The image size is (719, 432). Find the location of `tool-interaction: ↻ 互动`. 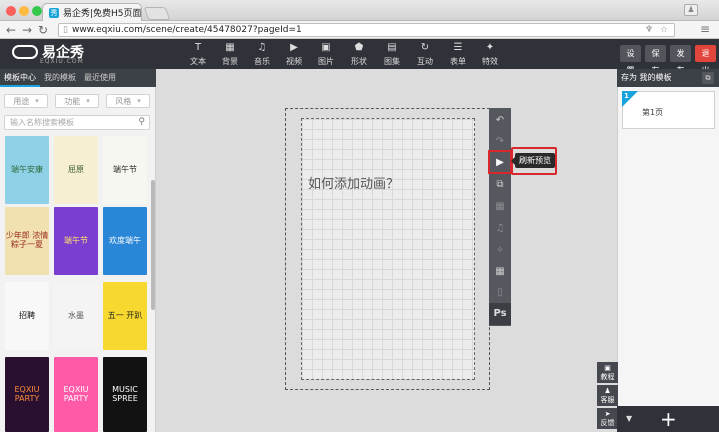

tool-interaction: ↻ 互动 is located at coordinates (425, 54).